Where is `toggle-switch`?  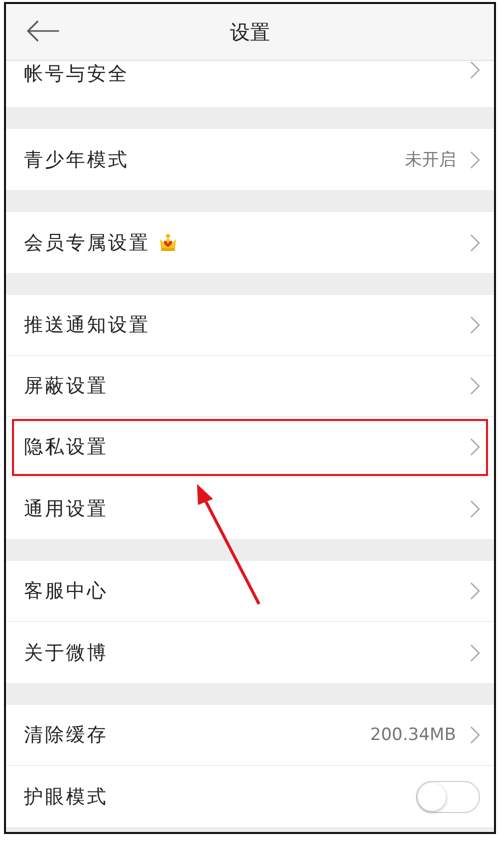 toggle-switch is located at coordinates (448, 796).